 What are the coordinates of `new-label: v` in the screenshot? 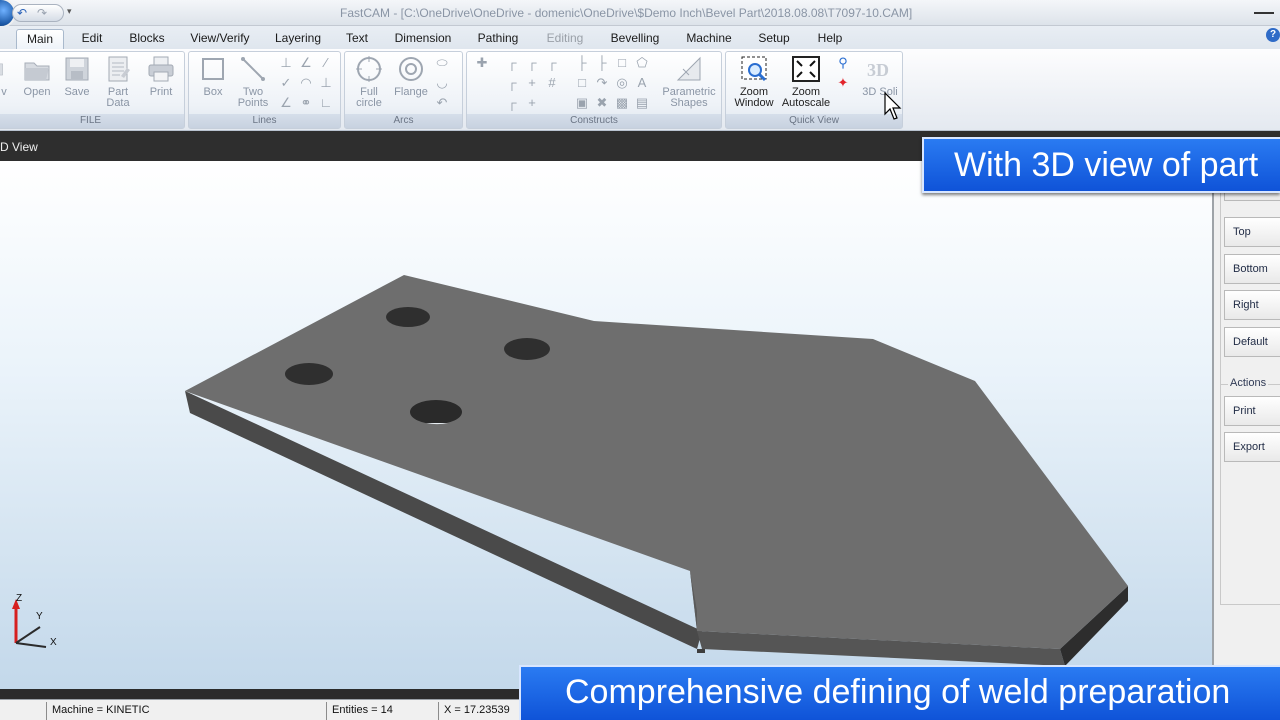 It's located at (4, 92).